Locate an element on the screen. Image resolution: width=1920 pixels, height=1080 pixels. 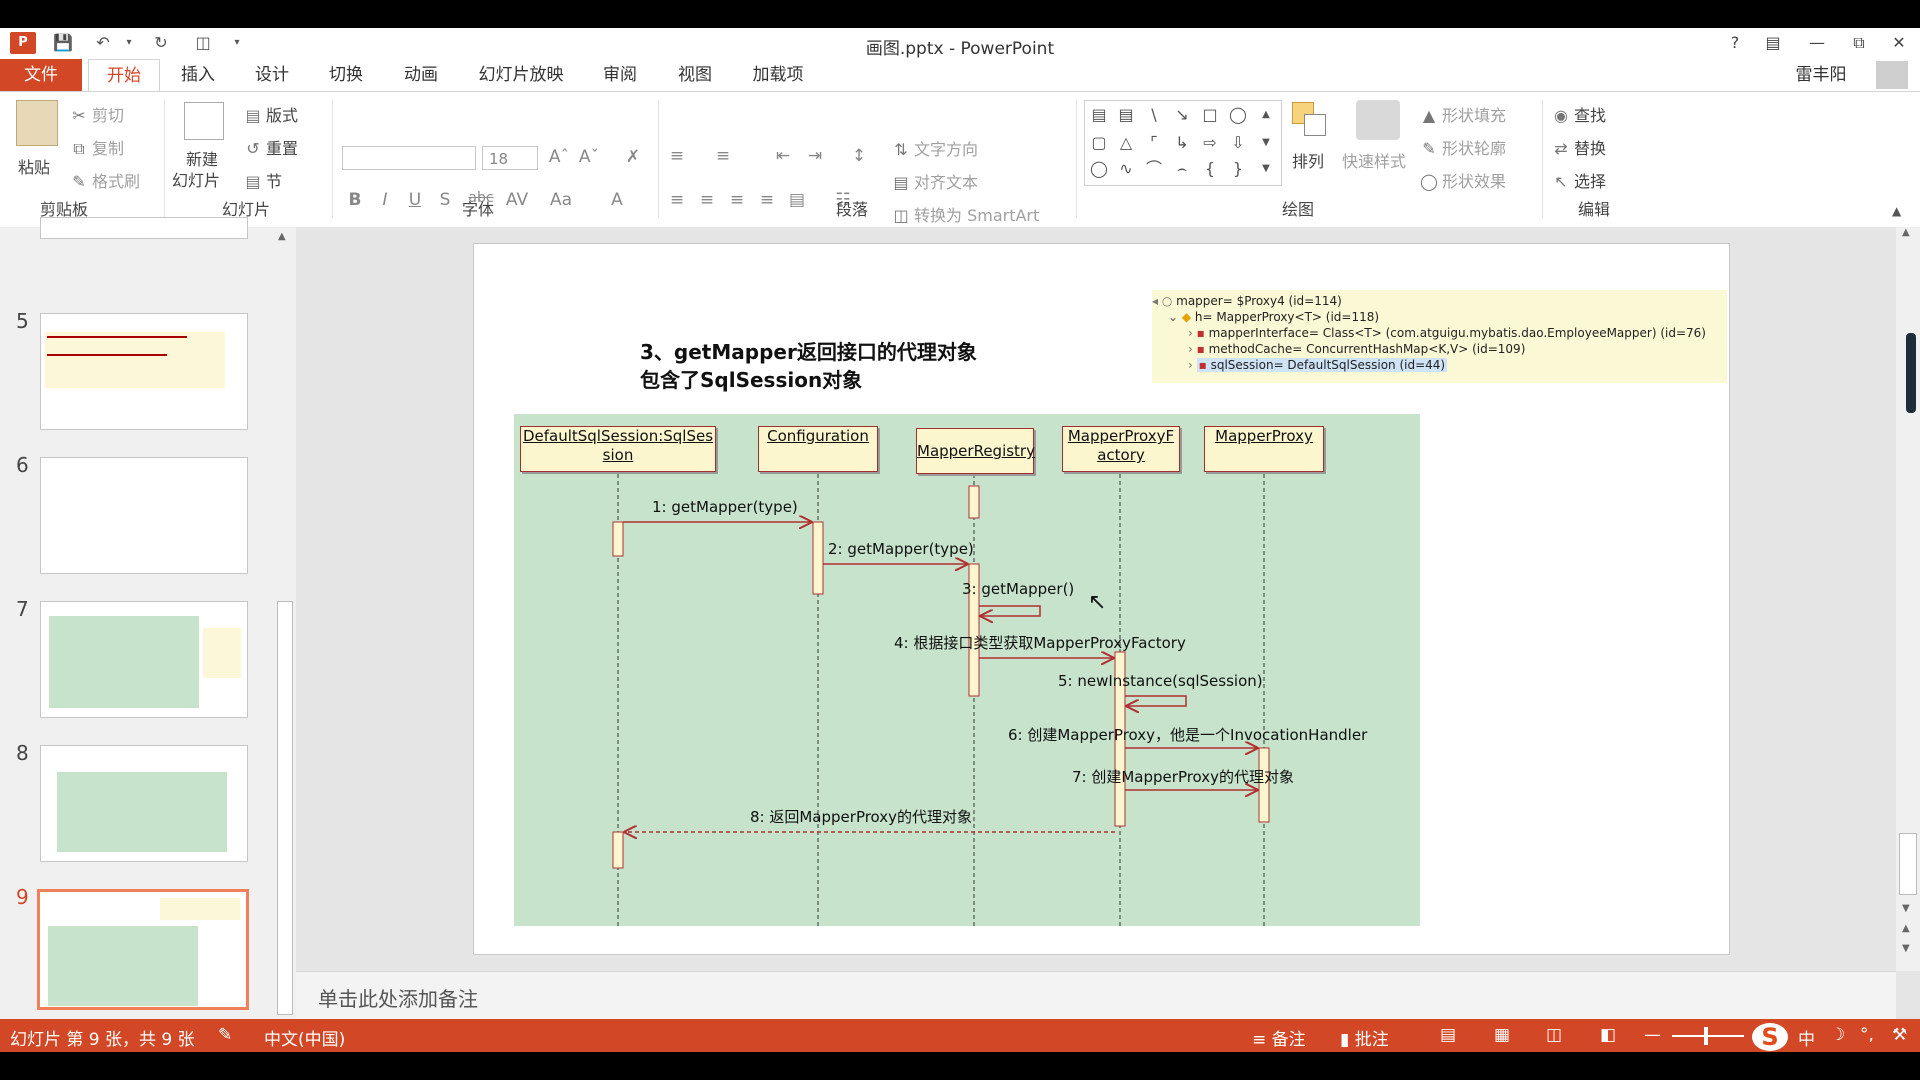
tab-file: 文件 is located at coordinates (41, 75).